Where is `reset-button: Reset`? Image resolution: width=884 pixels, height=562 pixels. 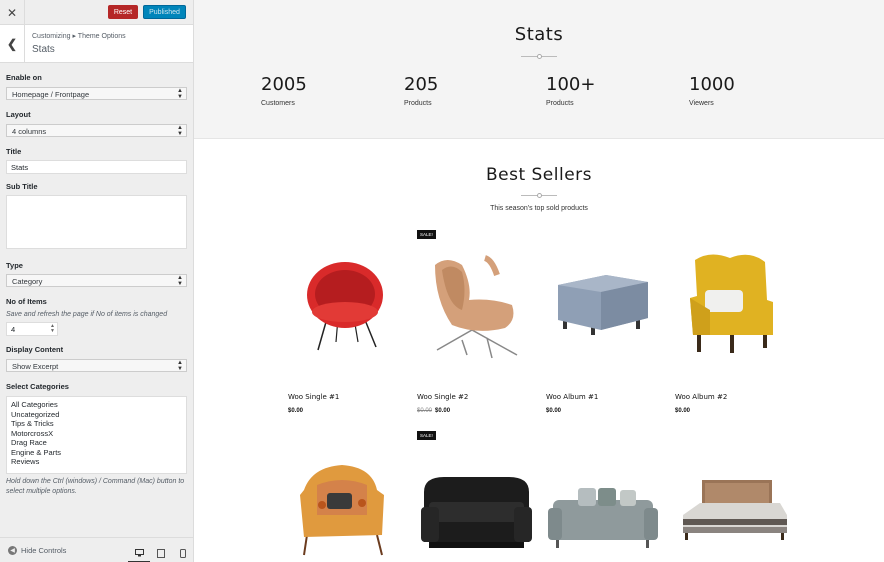
reset-button: Reset is located at coordinates (123, 12).